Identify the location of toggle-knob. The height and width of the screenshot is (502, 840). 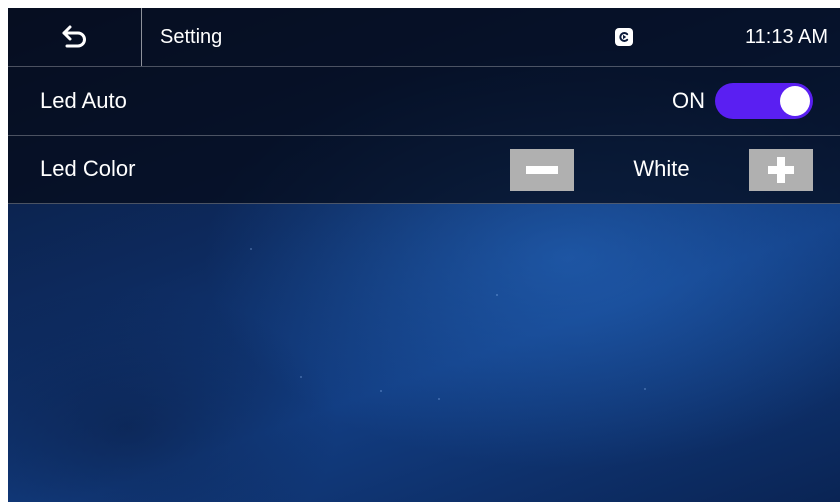
(795, 101).